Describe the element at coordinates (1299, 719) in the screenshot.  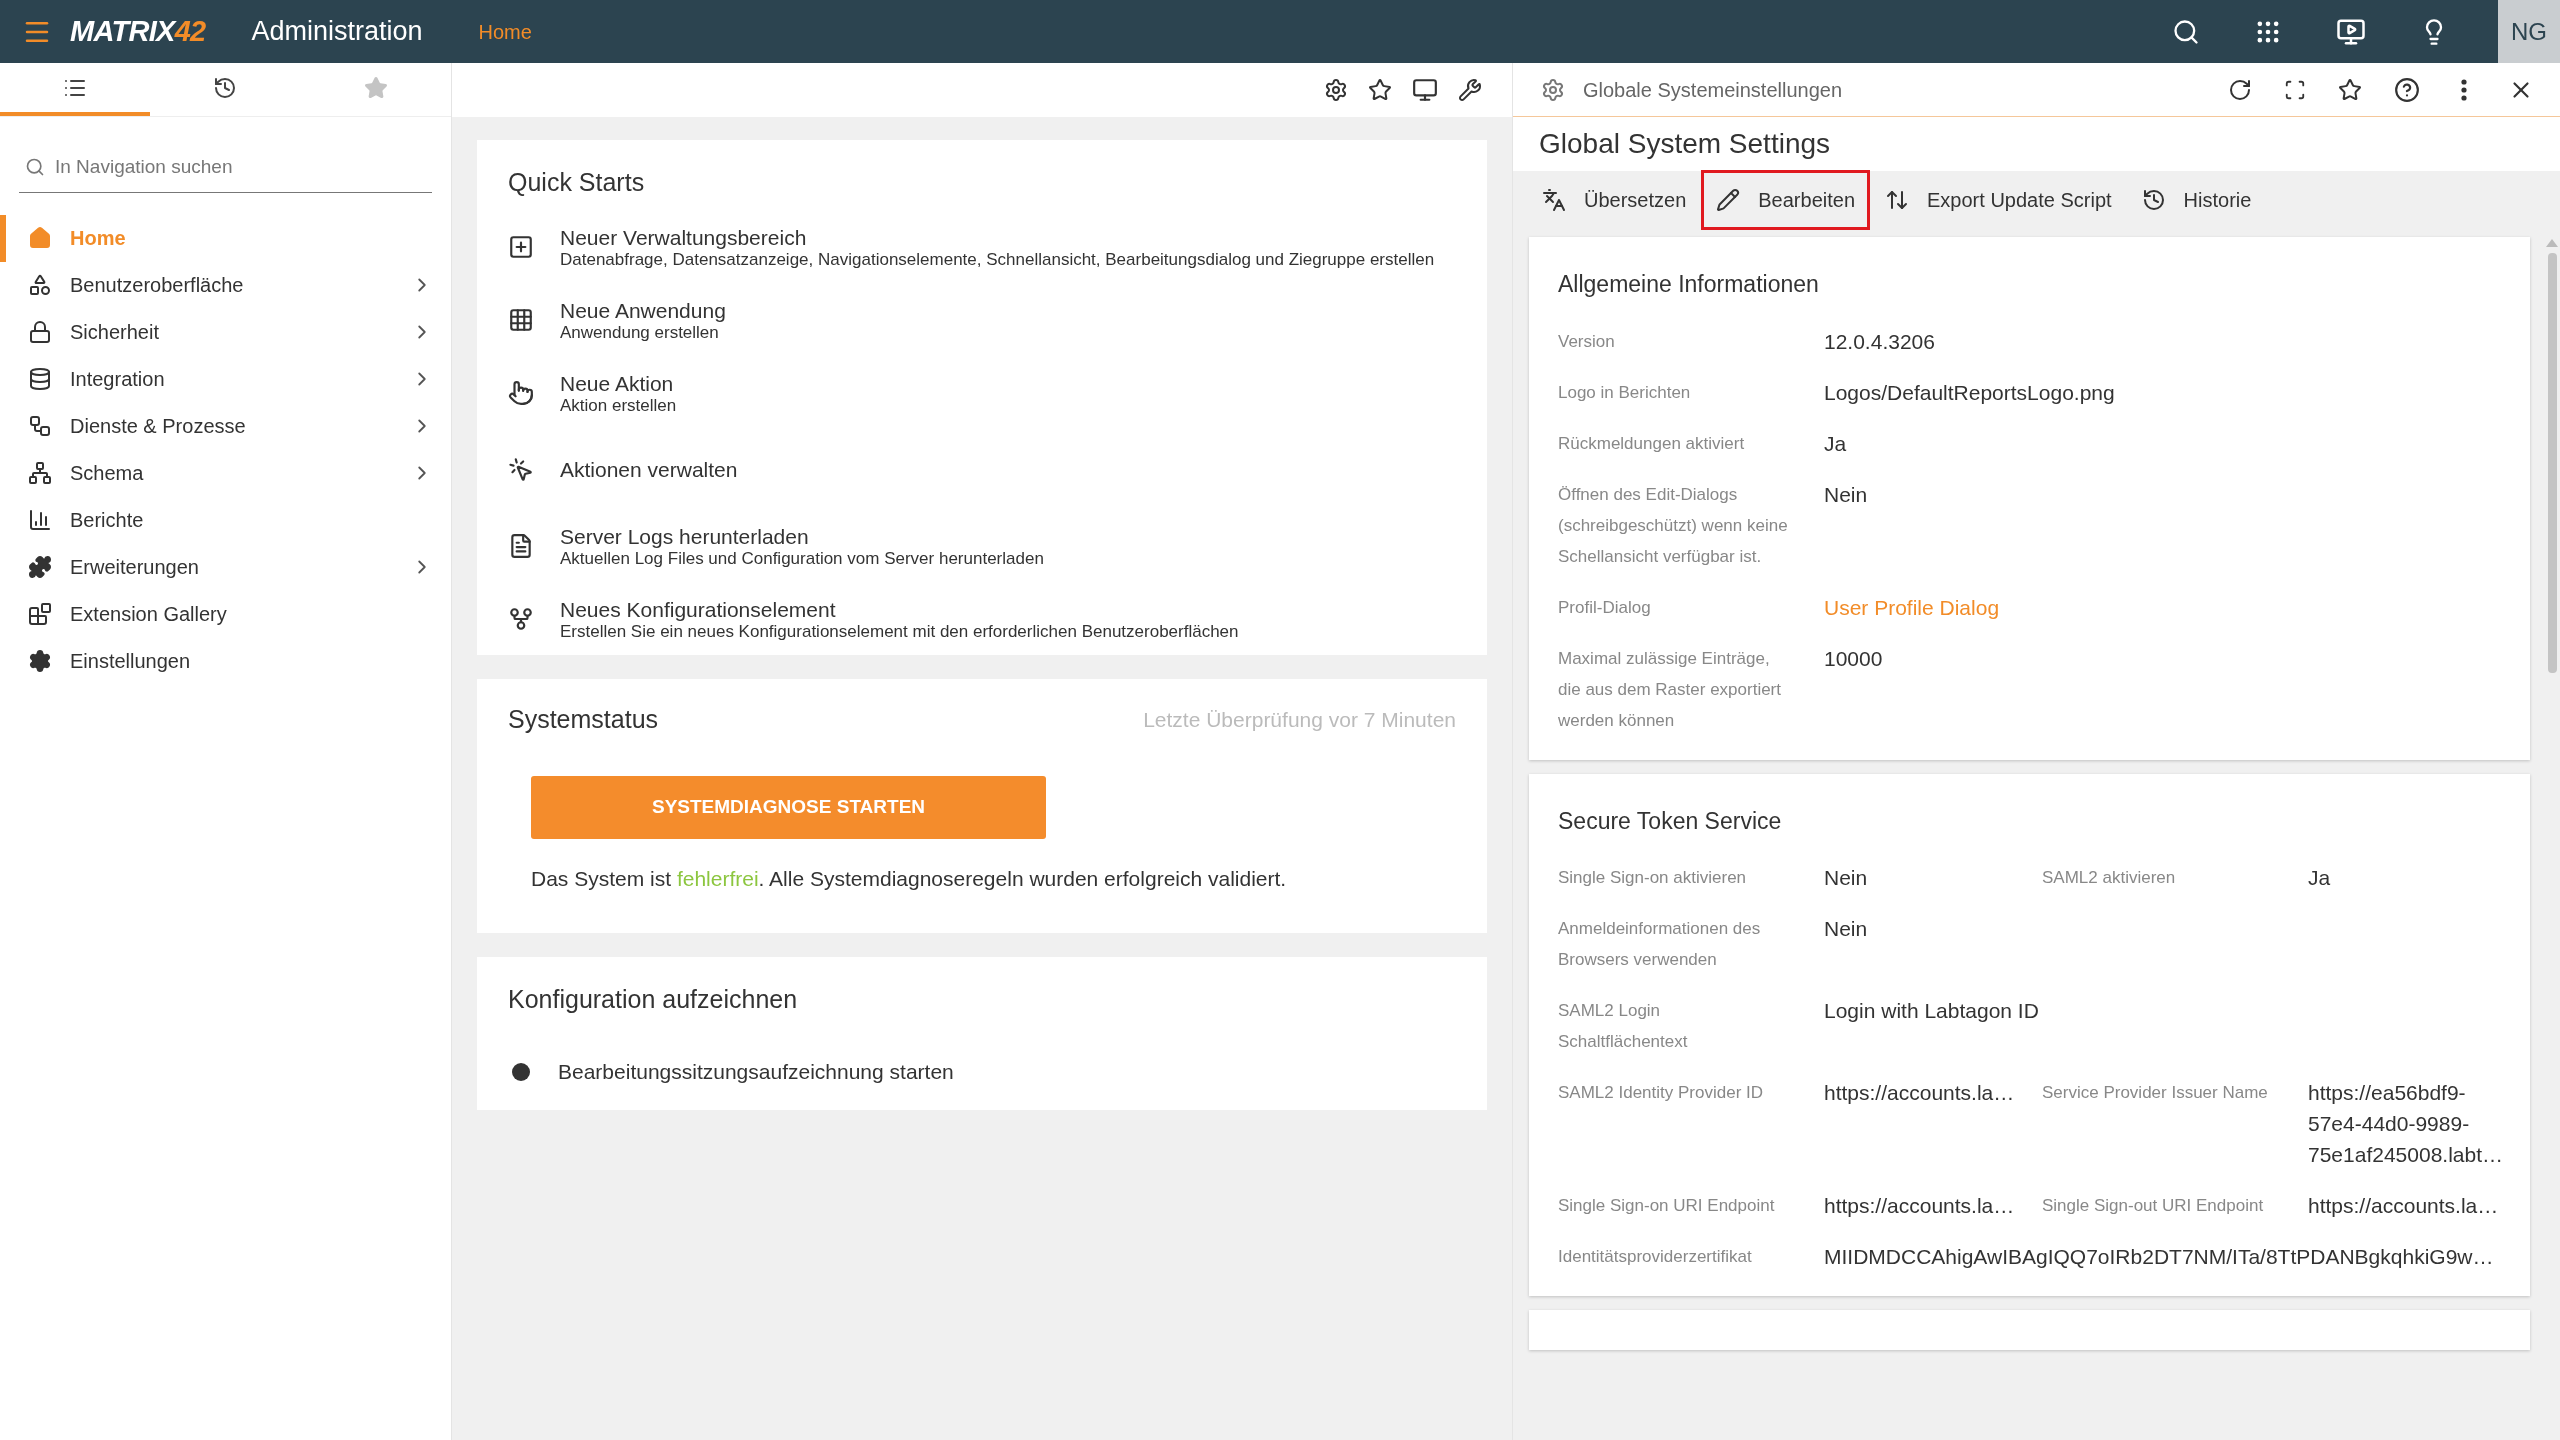
I see `last-check-text: Letzte Überprüfung vor 7 Minuten` at that location.